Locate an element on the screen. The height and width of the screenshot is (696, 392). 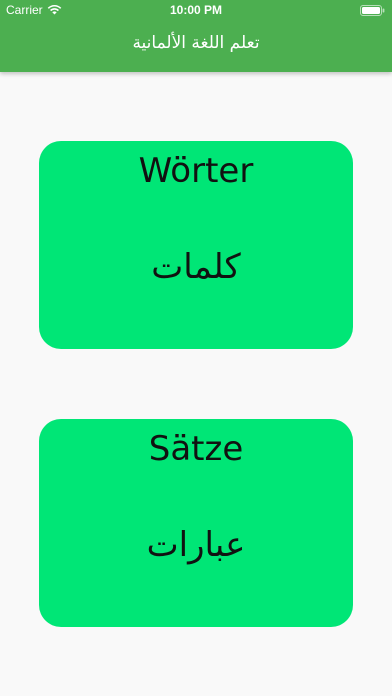
status-bar: Carrier 10:00 PM is located at coordinates (196, 11).